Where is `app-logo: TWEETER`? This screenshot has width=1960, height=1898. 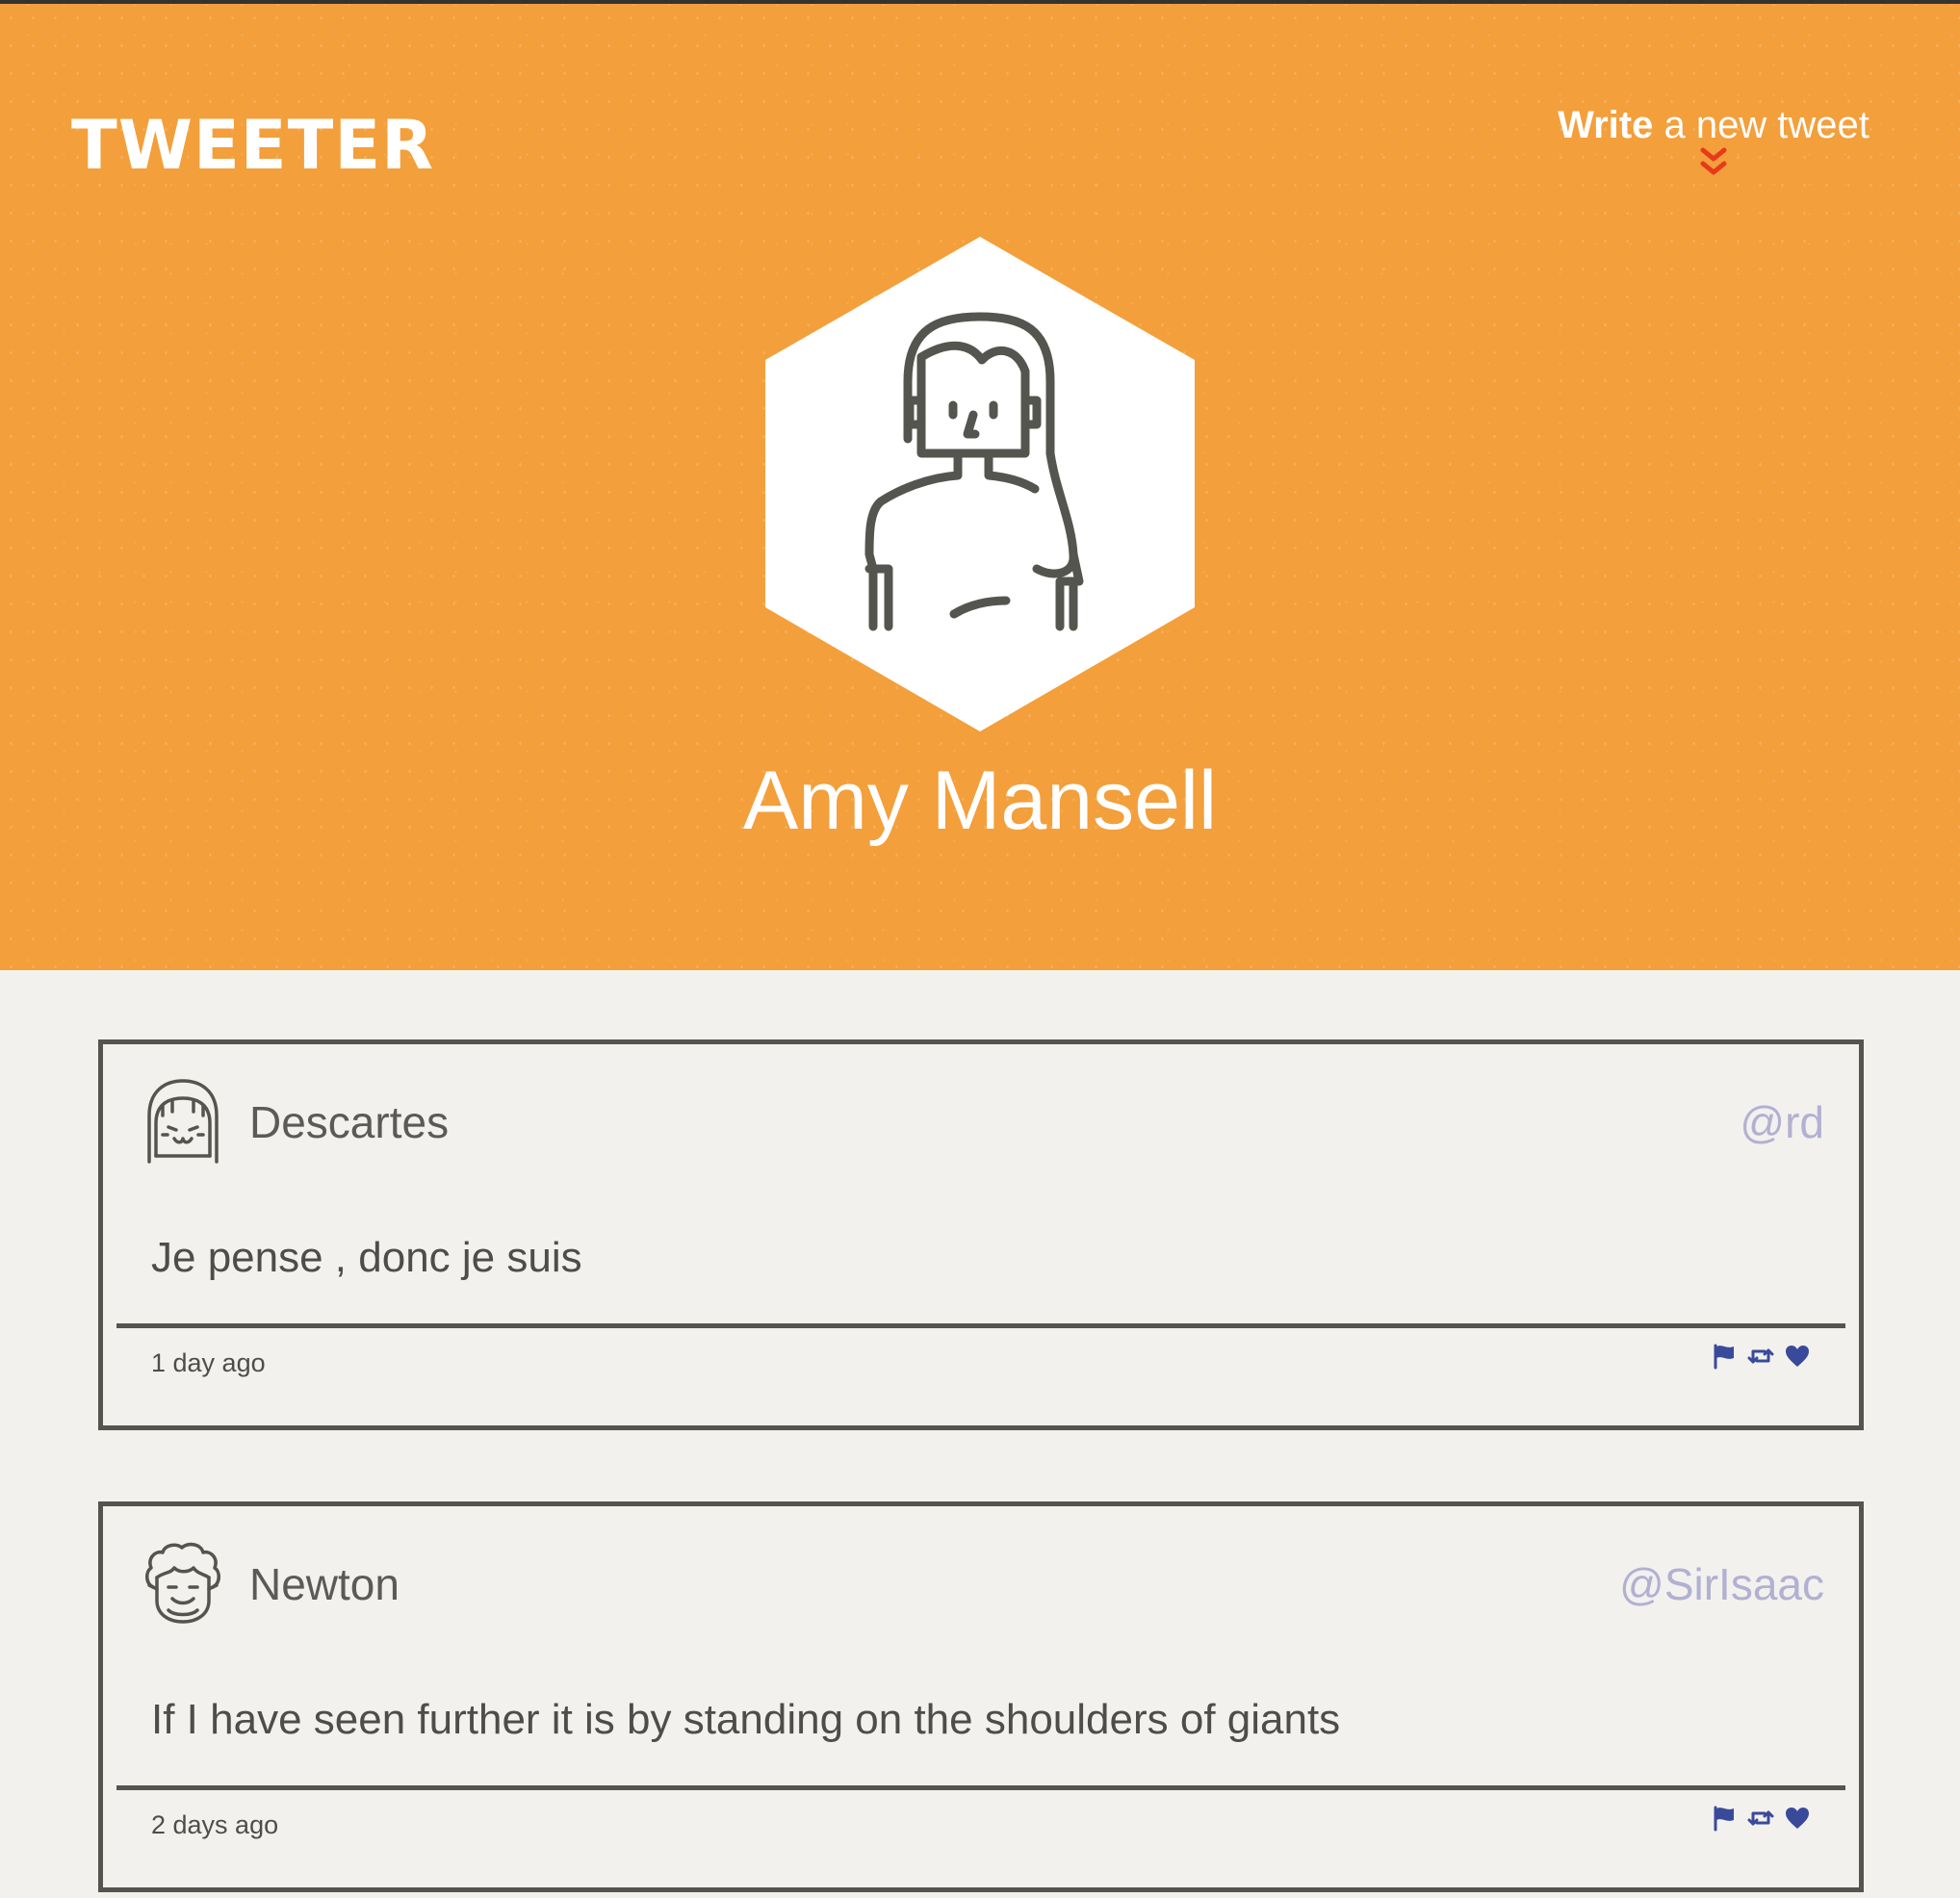 app-logo: TWEETER is located at coordinates (252, 145).